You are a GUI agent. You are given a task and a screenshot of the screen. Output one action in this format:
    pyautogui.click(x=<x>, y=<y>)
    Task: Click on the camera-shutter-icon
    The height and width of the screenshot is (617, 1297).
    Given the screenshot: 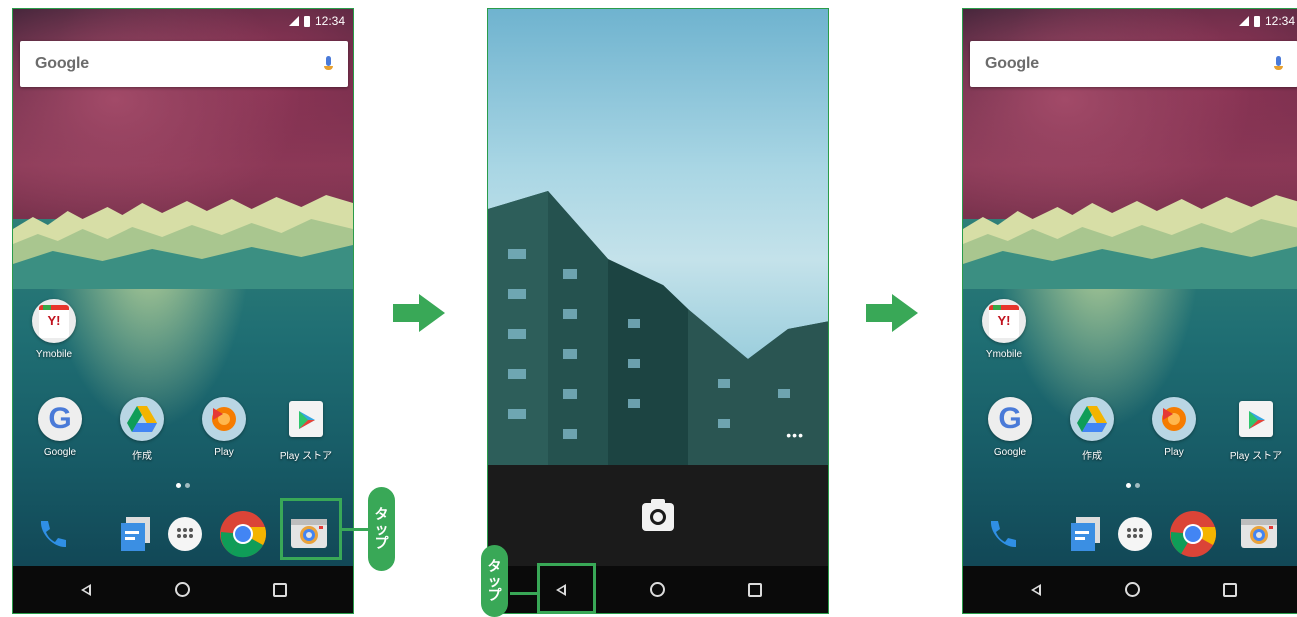 What is the action you would take?
    pyautogui.click(x=658, y=515)
    